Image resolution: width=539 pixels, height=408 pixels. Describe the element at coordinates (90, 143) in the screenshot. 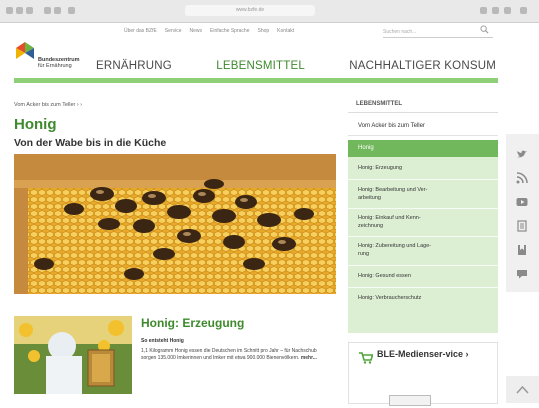

I see `page-subtitle: Von der Wabe bis in die Küche` at that location.